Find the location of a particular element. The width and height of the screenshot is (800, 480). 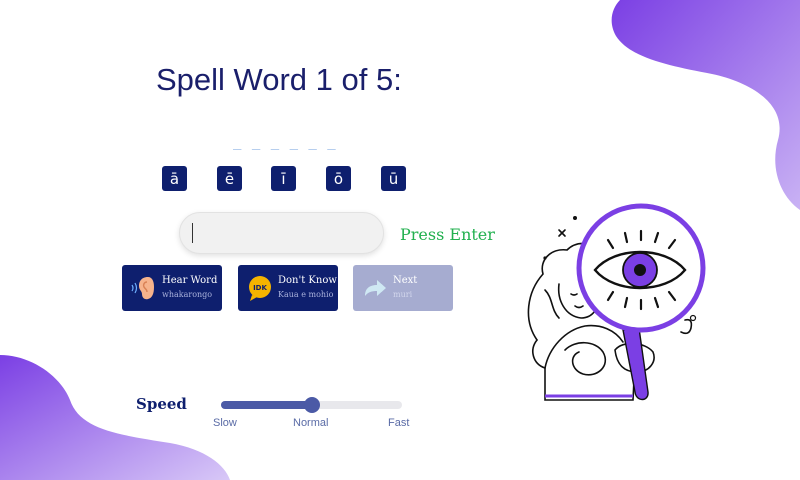

letter-slots: _ _ _ _ _ _ is located at coordinates (285, 142).